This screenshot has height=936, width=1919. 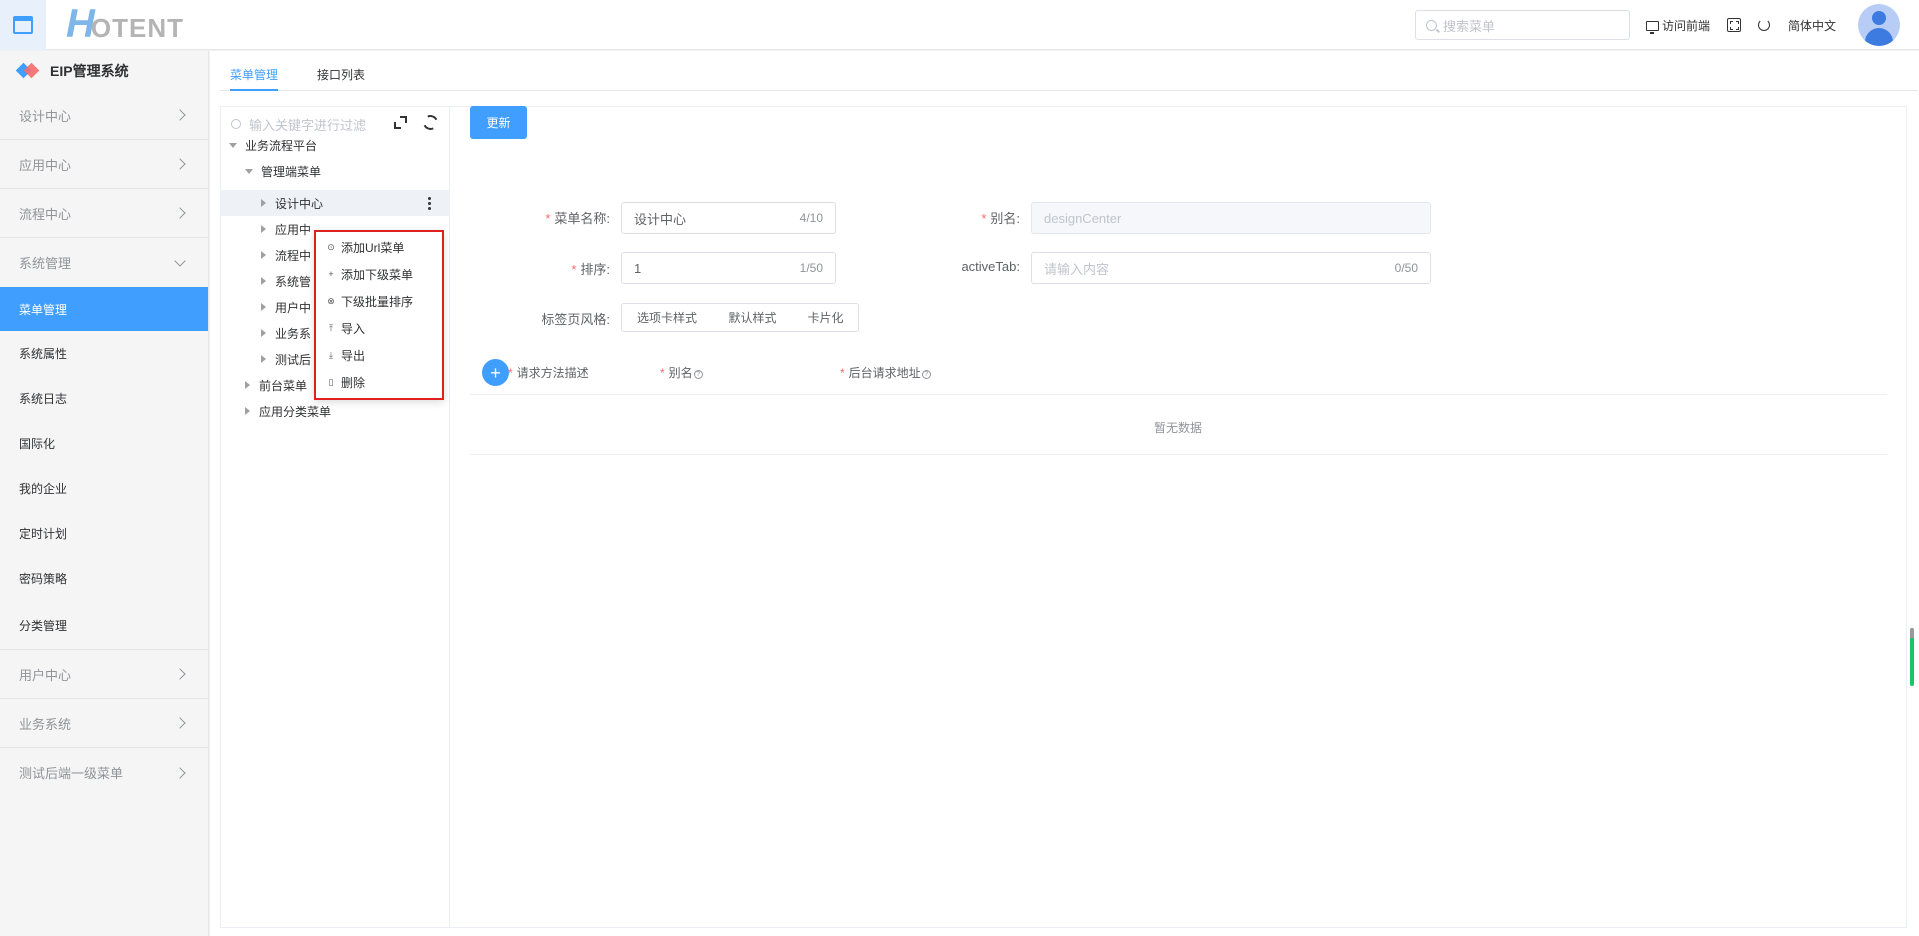 What do you see at coordinates (104, 772) in the screenshot?
I see `sidebar-group-test-backend-menu: 测试后端一级菜单` at bounding box center [104, 772].